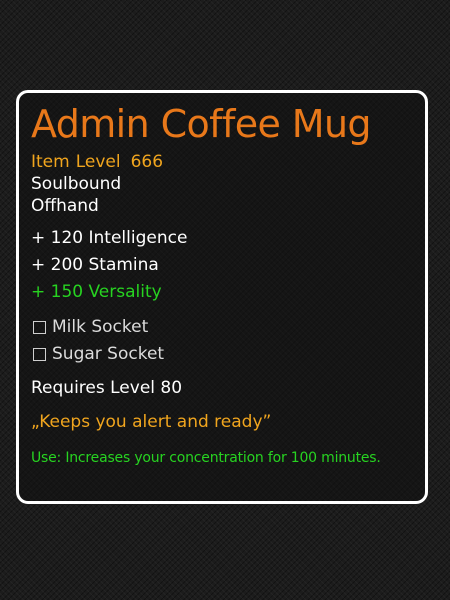 The height and width of the screenshot is (600, 450). Describe the element at coordinates (65, 206) in the screenshot. I see `slot-text: Offhand` at that location.